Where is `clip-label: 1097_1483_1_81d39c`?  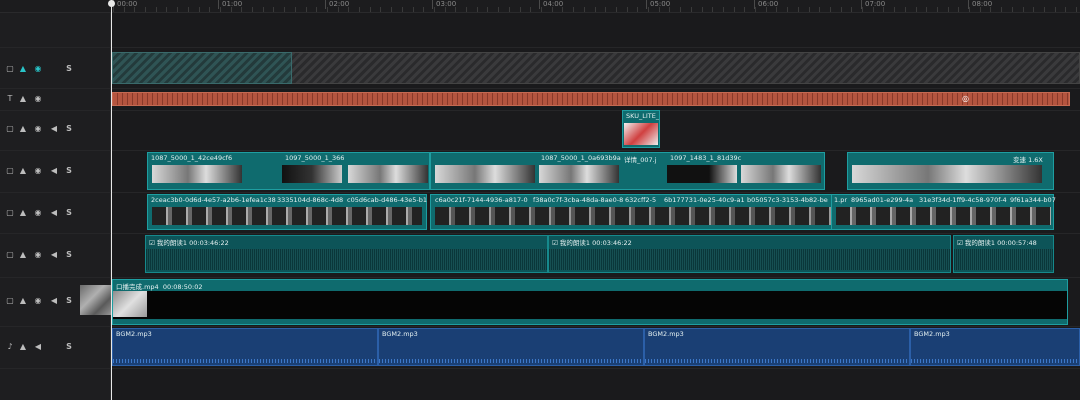 clip-label: 1097_1483_1_81d39c is located at coordinates (706, 158).